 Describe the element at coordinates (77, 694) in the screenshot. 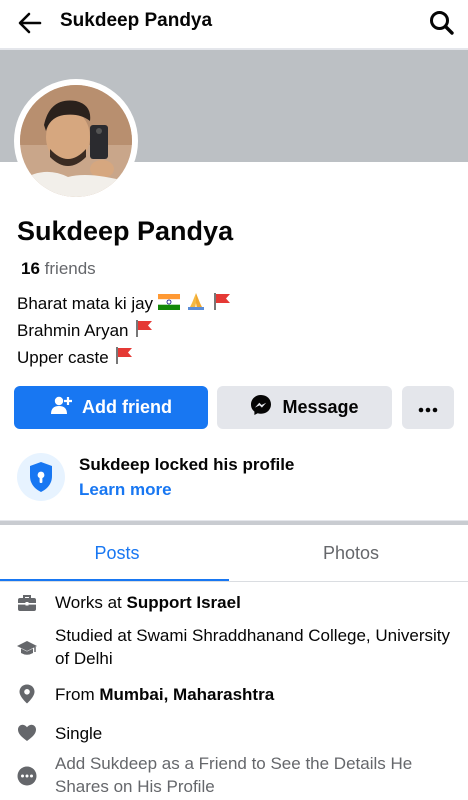

I see `from-prefix: From` at that location.